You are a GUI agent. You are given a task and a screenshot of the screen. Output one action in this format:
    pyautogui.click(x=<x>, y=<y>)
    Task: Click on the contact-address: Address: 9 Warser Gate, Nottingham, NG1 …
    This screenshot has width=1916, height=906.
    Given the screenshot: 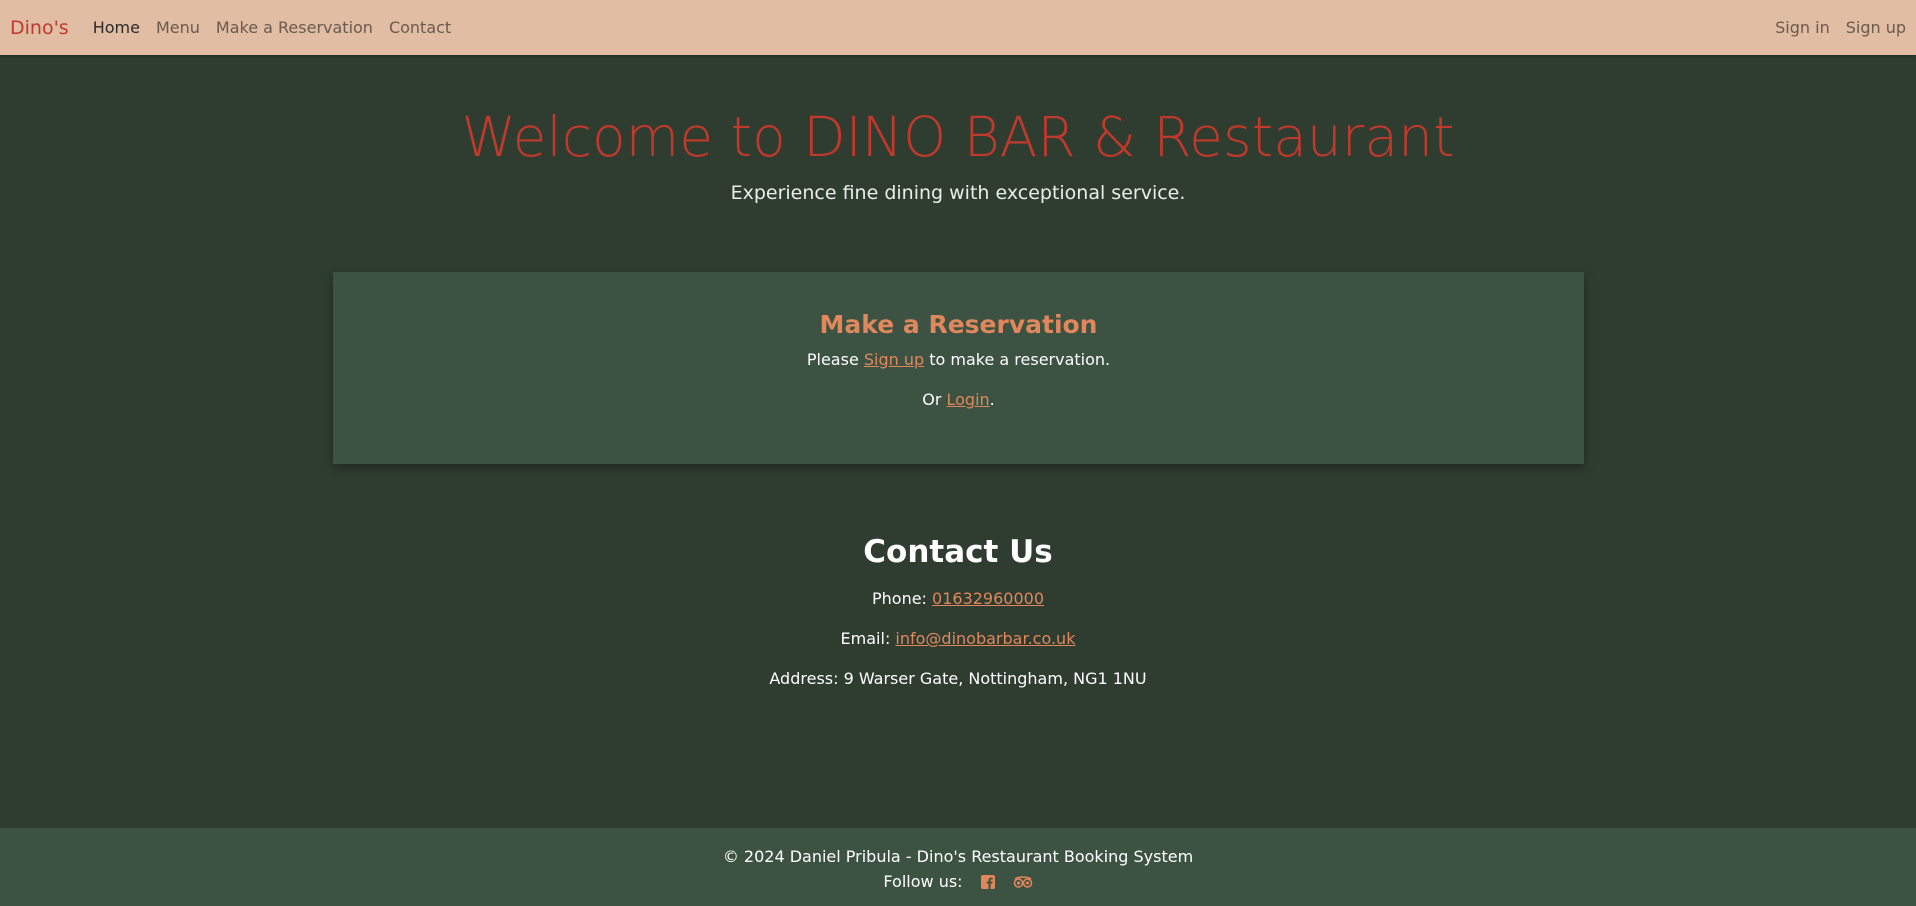 What is the action you would take?
    pyautogui.click(x=958, y=678)
    